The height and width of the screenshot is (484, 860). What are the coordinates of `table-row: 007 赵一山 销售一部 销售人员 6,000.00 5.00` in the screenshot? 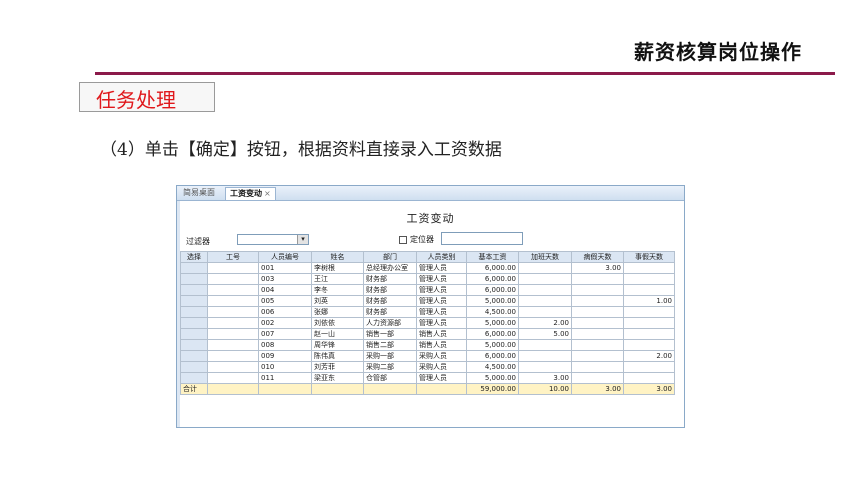 It's located at (427, 334).